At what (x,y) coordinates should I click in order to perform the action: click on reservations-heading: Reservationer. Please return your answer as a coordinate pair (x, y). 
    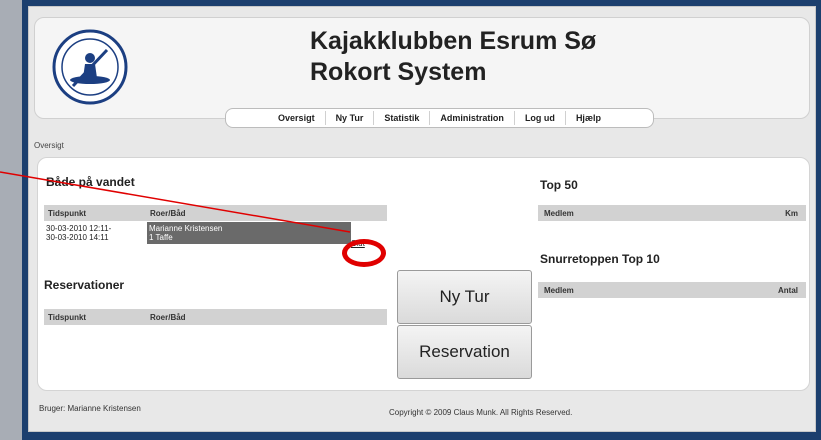
    Looking at the image, I should click on (84, 285).